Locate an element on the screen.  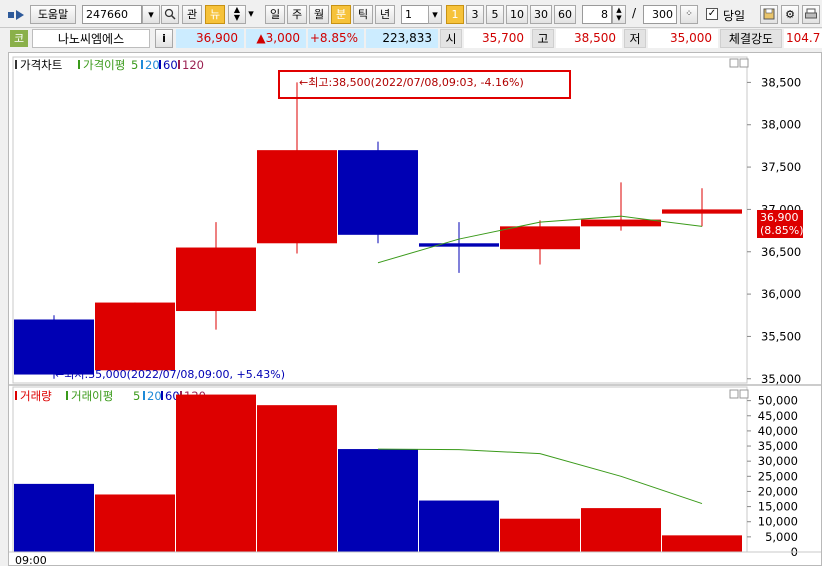
tab-period-year: 년 is located at coordinates (385, 14).